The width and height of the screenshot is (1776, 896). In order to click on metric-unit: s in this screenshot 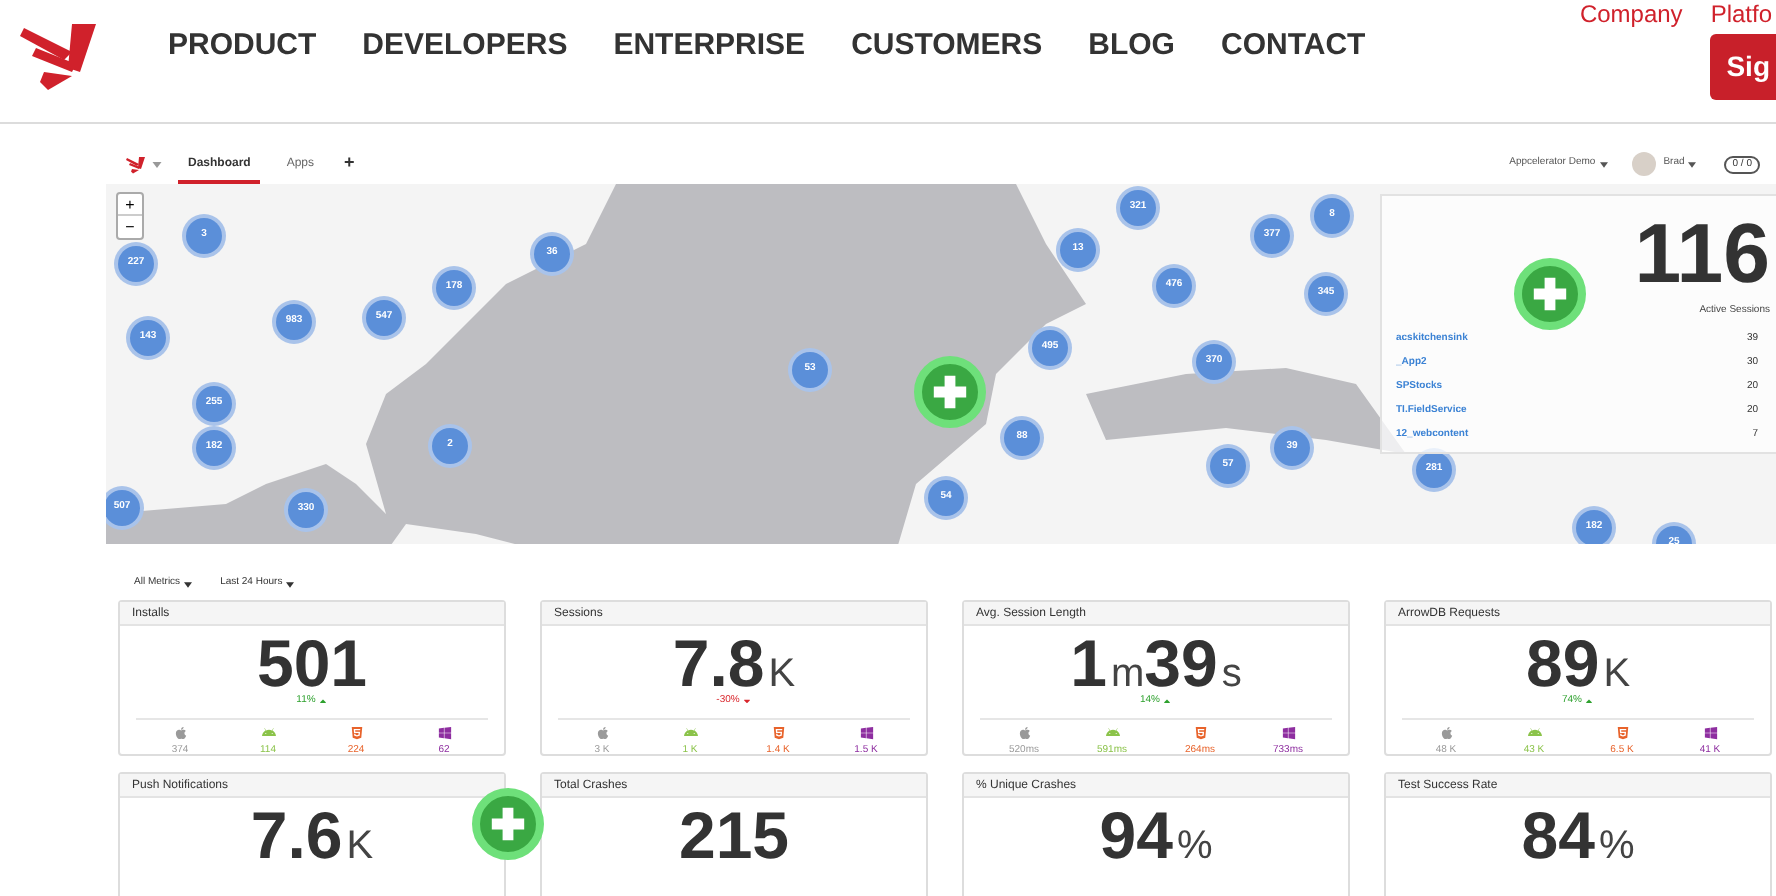, I will do `click(1231, 675)`.